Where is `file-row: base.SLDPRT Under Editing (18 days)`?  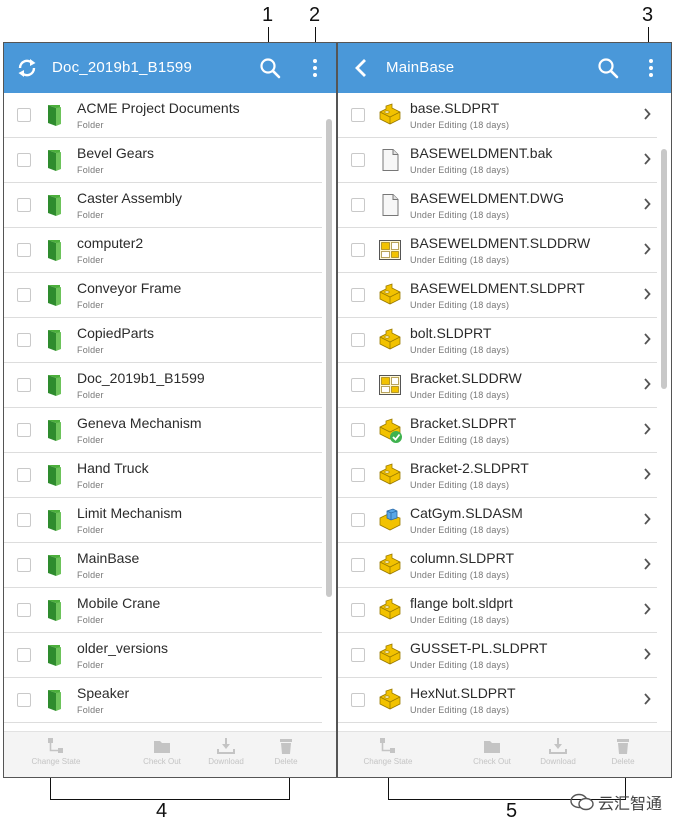 file-row: base.SLDPRT Under Editing (18 days) is located at coordinates (497, 115).